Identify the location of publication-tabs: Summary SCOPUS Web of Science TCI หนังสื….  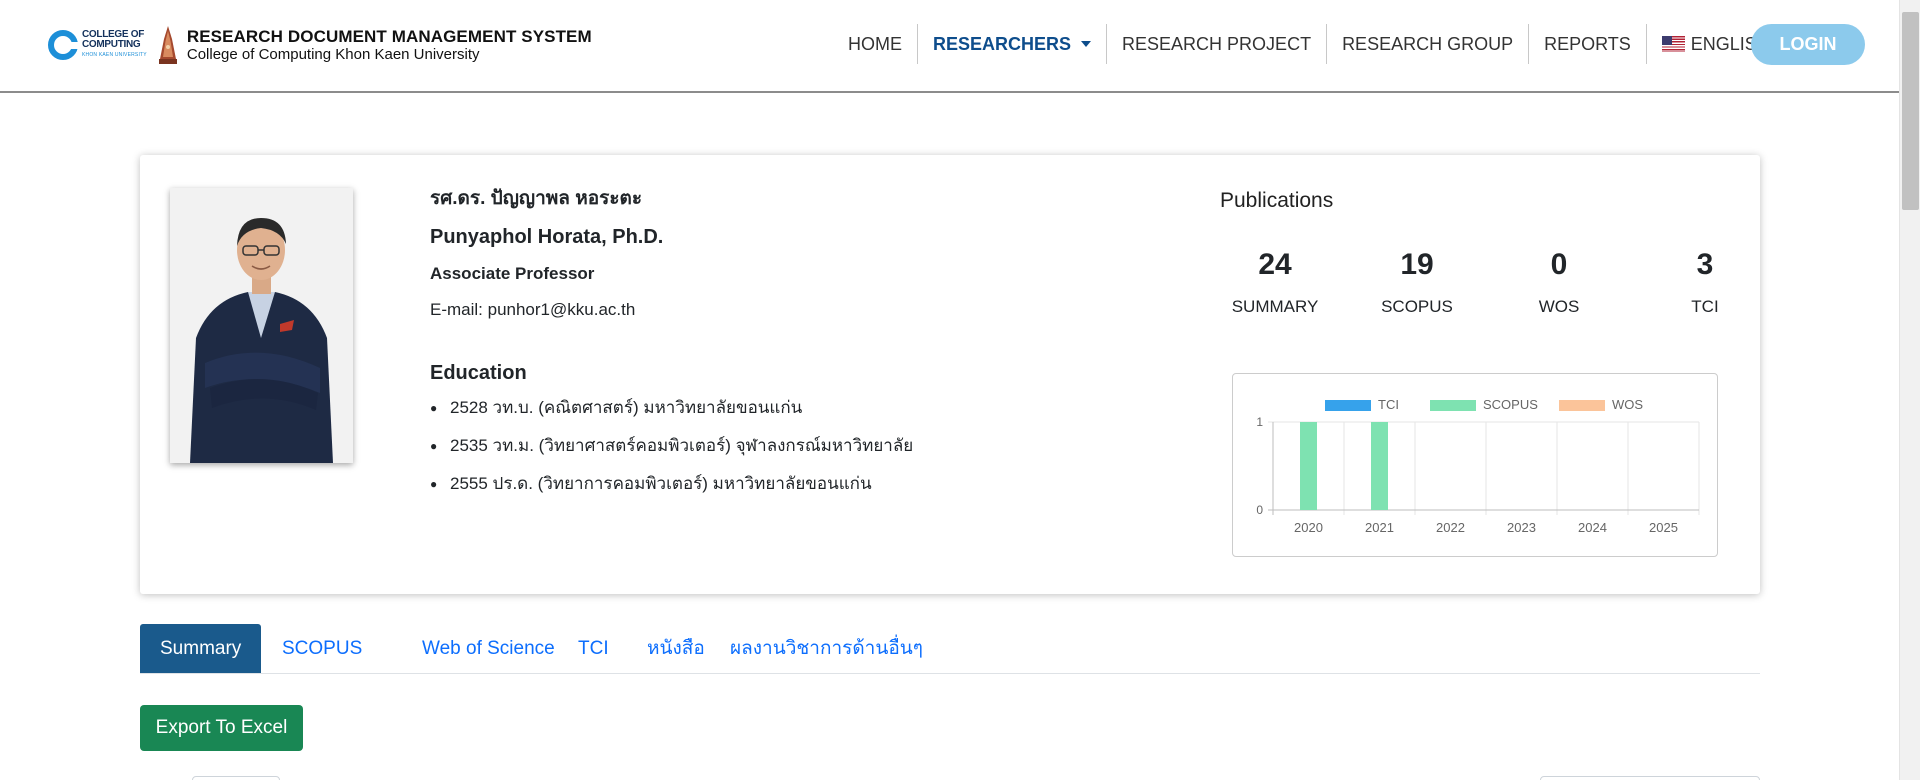
(950, 649).